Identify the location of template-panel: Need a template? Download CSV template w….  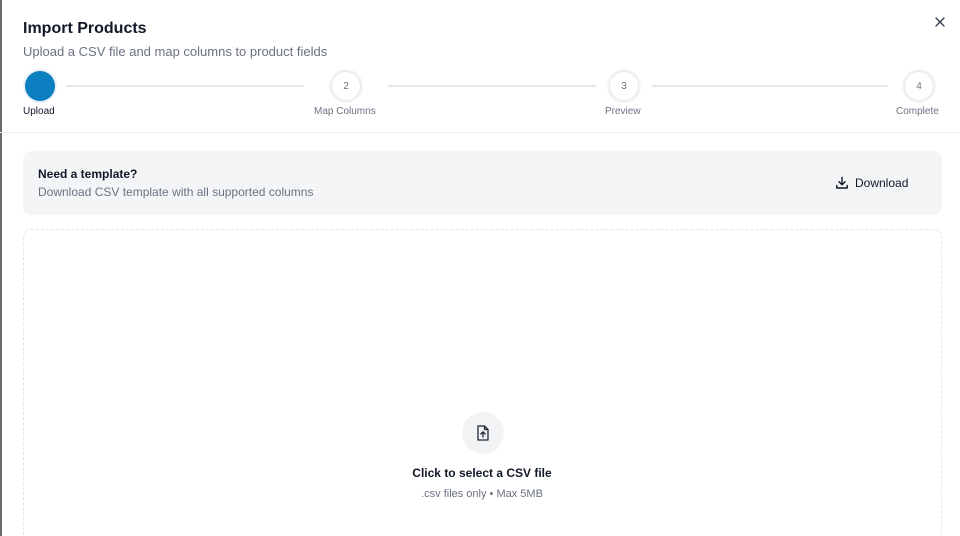
(482, 183).